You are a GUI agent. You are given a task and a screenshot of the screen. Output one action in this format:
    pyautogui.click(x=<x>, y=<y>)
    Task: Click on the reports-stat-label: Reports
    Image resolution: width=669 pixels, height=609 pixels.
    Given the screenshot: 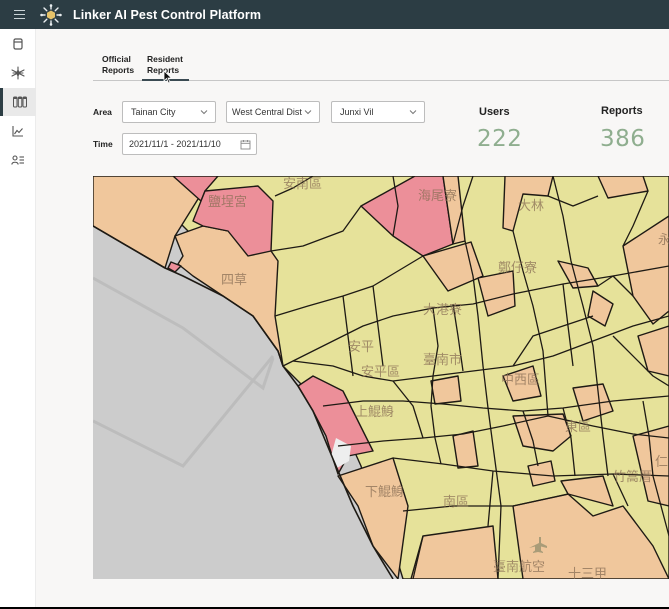 What is the action you would take?
    pyautogui.click(x=622, y=111)
    